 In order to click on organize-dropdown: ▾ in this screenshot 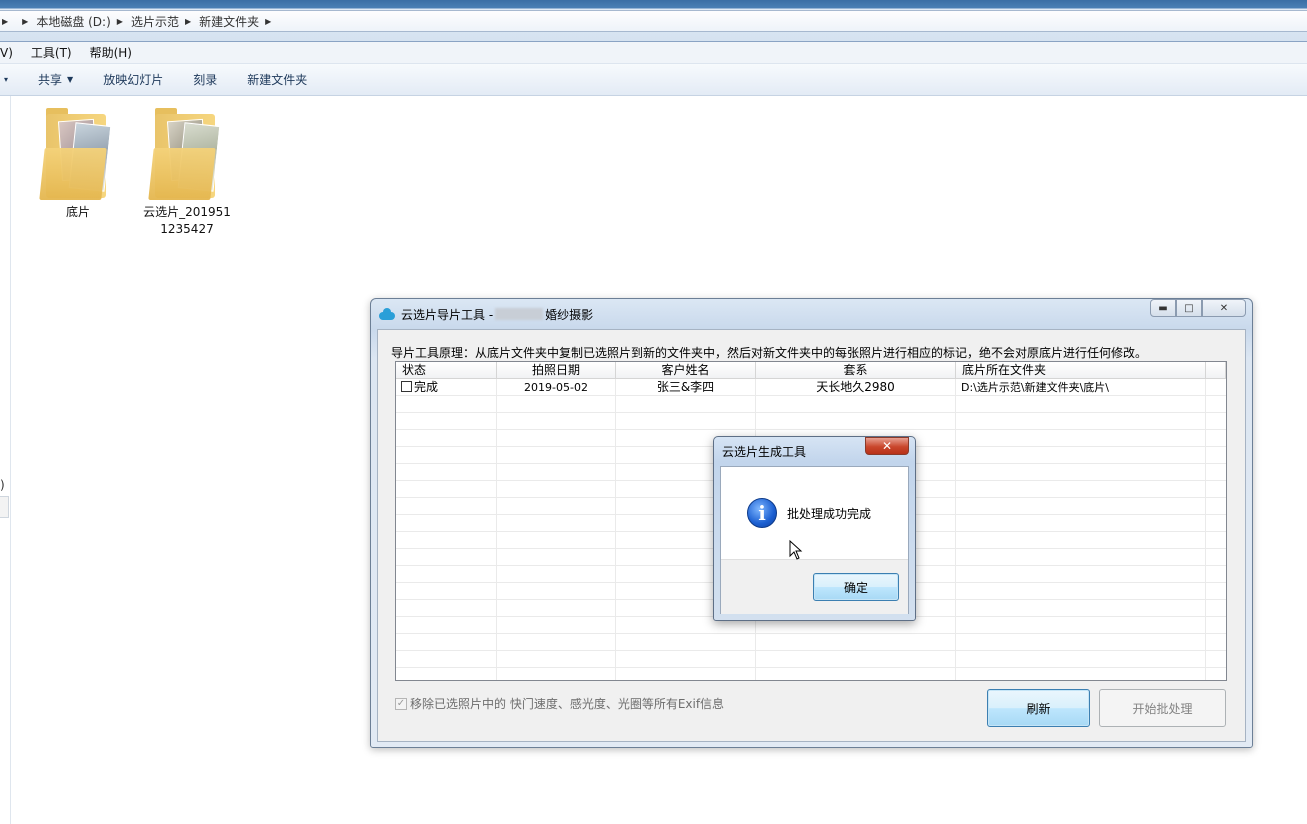, I will do `click(6, 79)`.